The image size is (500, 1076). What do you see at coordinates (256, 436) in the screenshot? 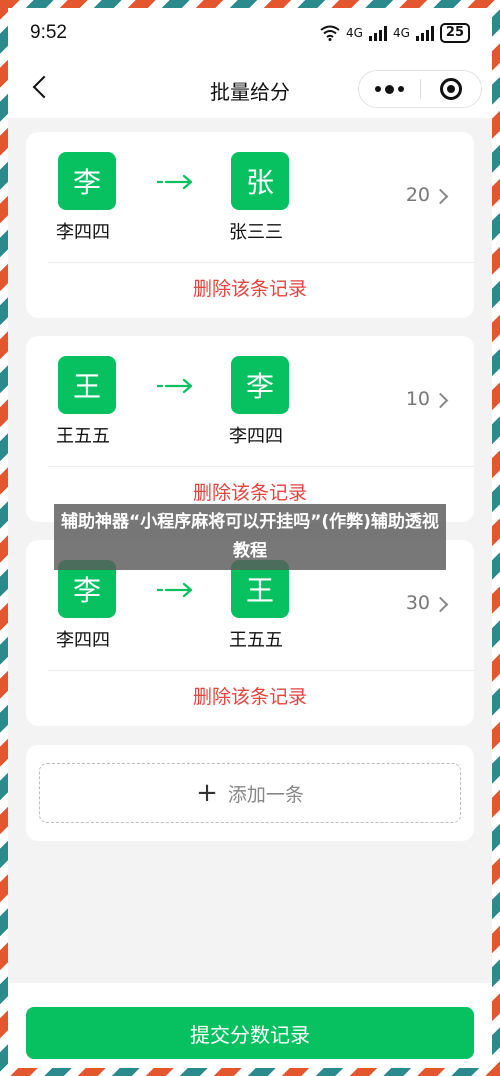
I see `to-name: 李四四` at bounding box center [256, 436].